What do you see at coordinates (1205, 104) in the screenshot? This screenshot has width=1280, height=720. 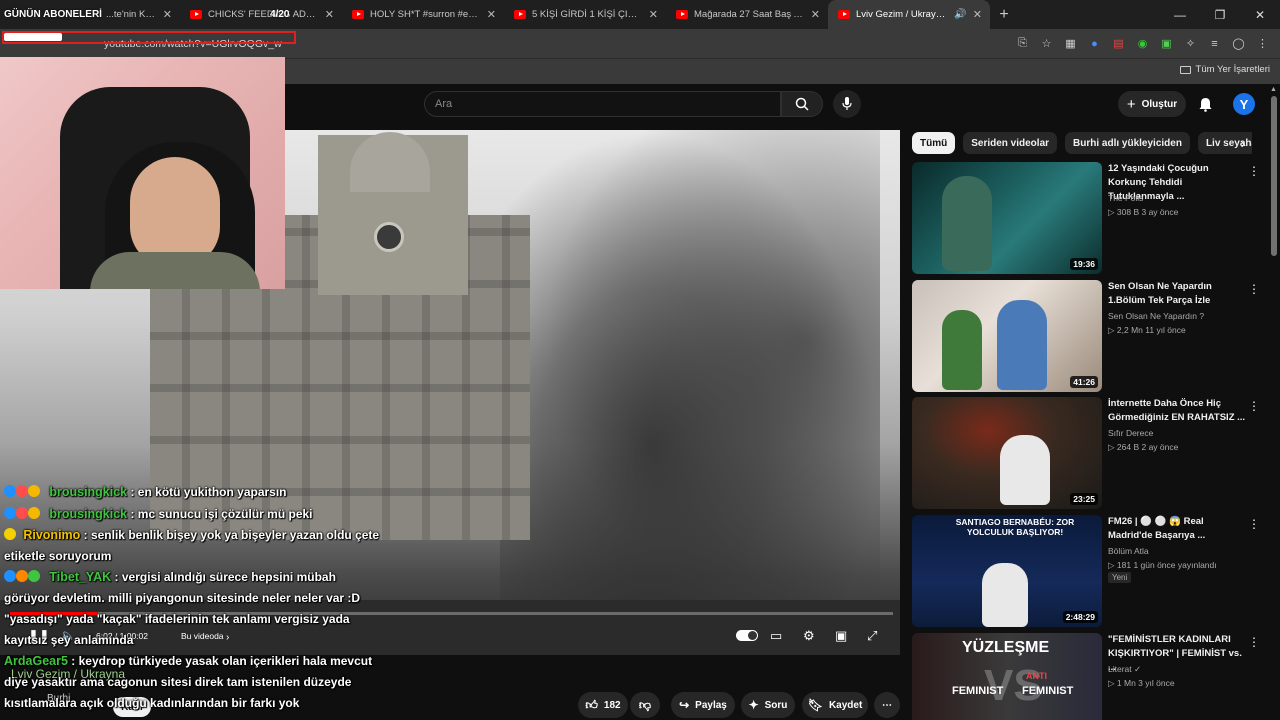 I see `notifications-button` at bounding box center [1205, 104].